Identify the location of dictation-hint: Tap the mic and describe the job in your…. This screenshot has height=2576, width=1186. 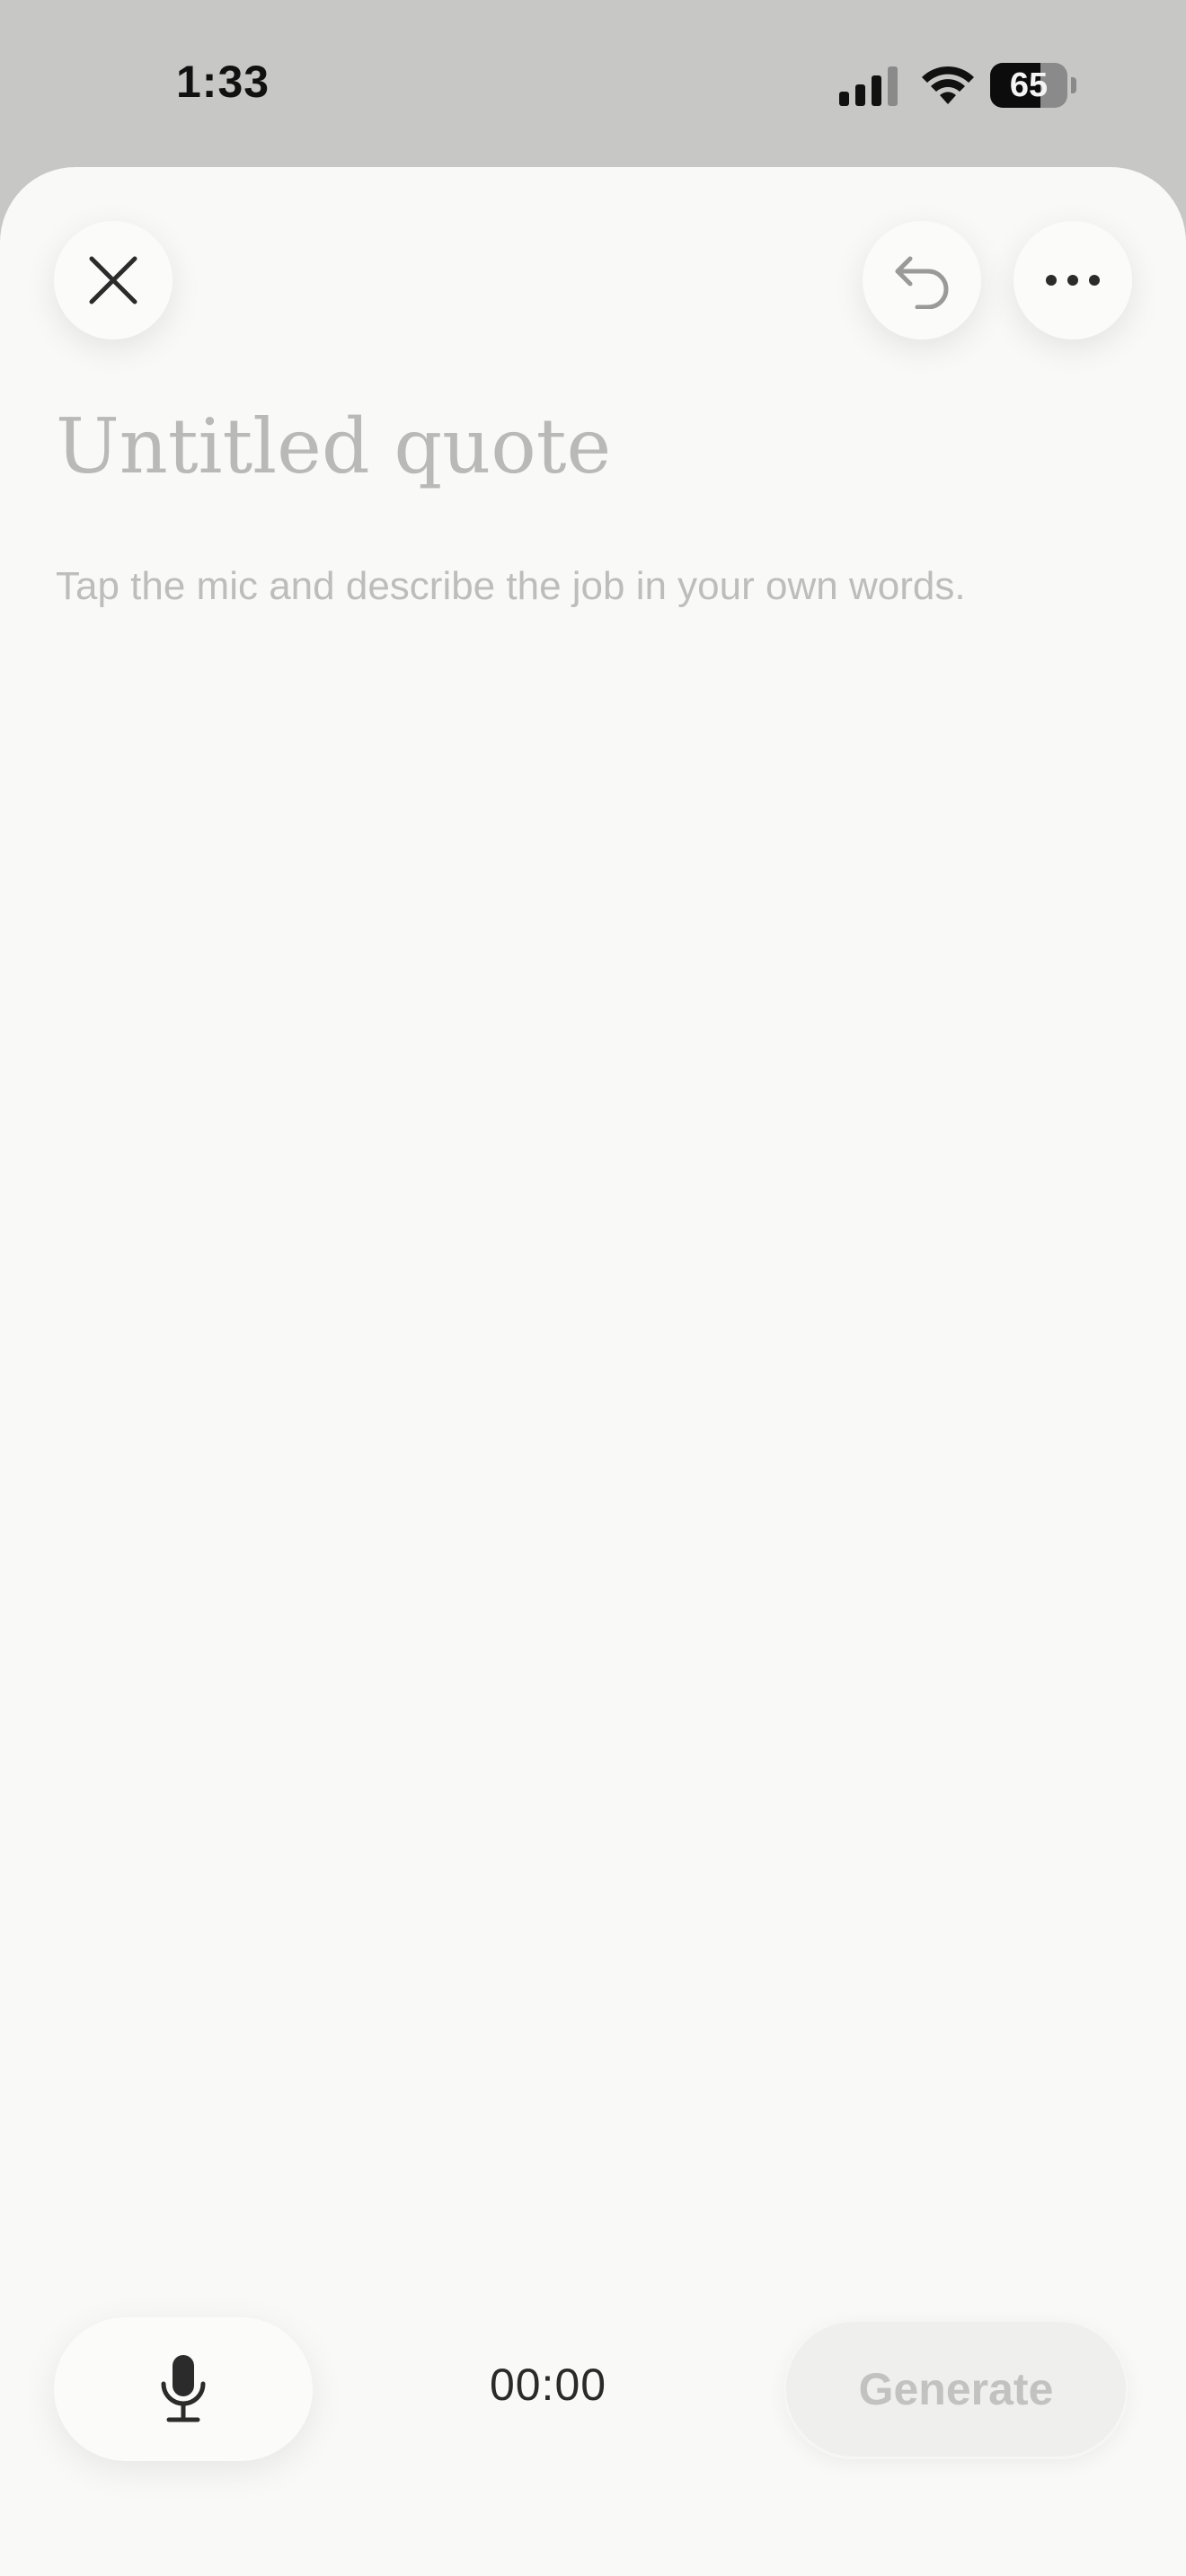
(511, 586).